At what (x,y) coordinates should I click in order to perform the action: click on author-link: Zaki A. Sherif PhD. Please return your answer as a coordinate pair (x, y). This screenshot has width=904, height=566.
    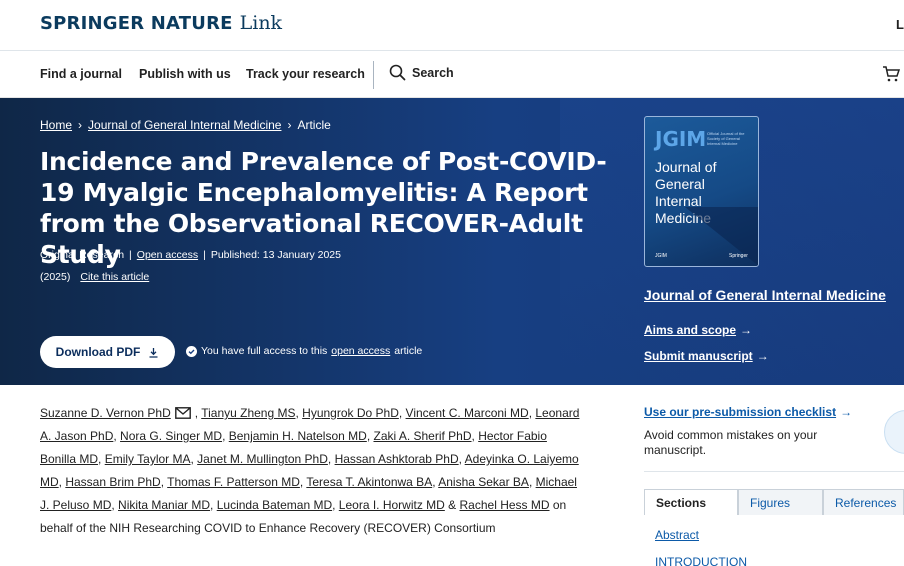
    Looking at the image, I should click on (422, 436).